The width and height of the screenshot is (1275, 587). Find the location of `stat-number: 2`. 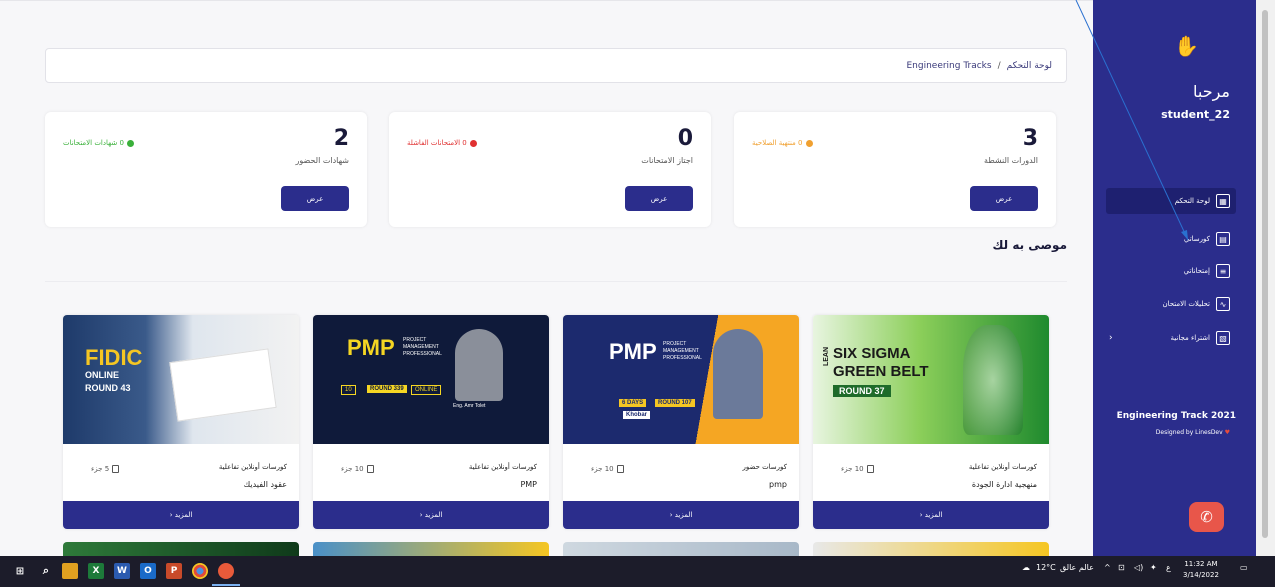

stat-number: 2 is located at coordinates (341, 138).